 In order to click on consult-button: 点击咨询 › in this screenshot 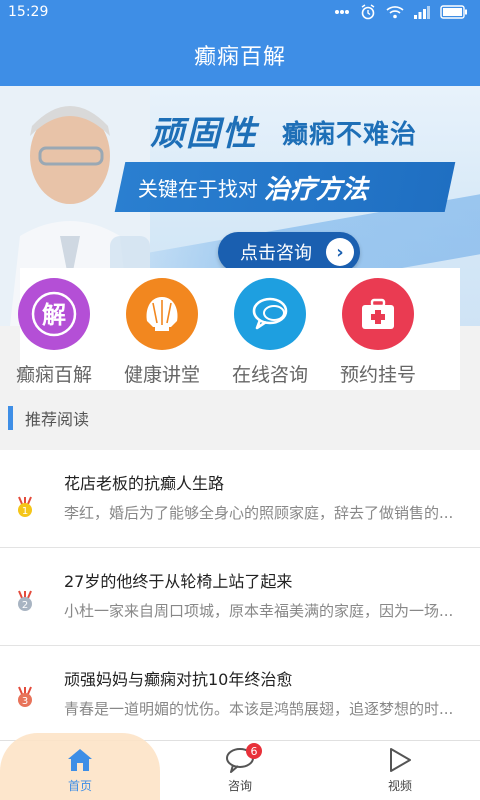, I will do `click(289, 252)`.